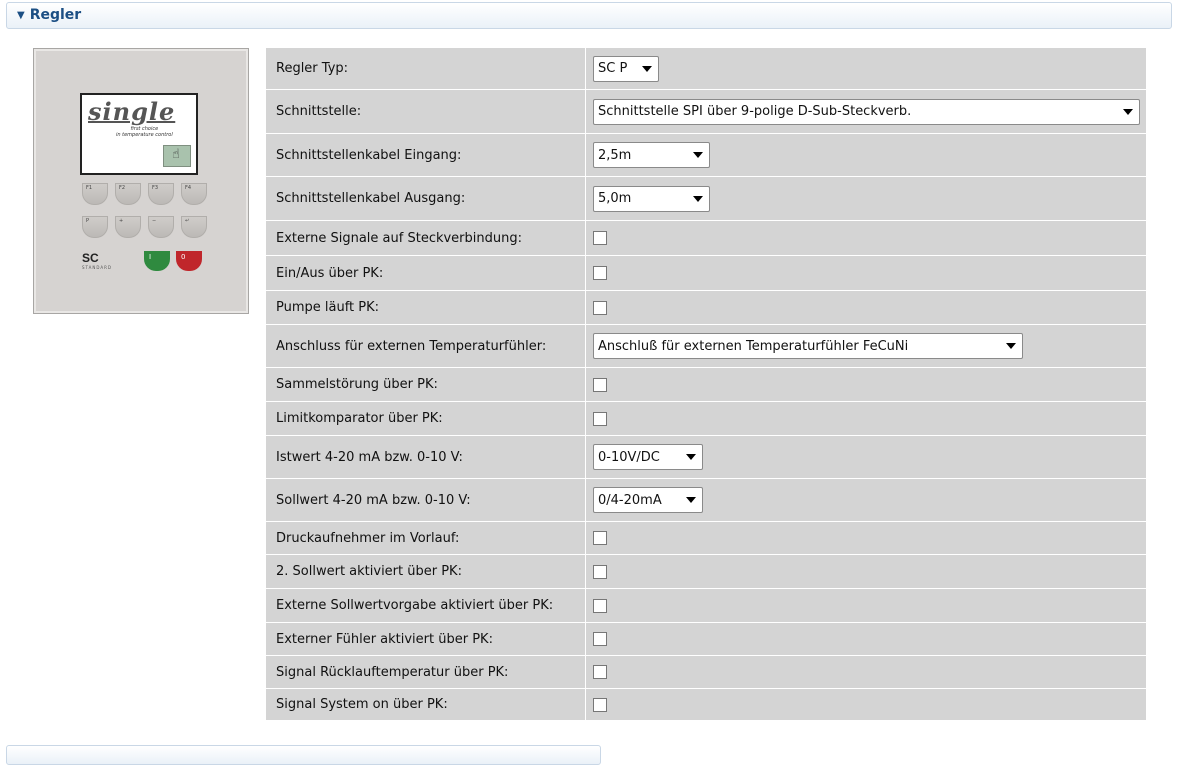 This screenshot has width=1181, height=765. I want to click on row-label: Externer Fühler aktiviert über PK:, so click(426, 639).